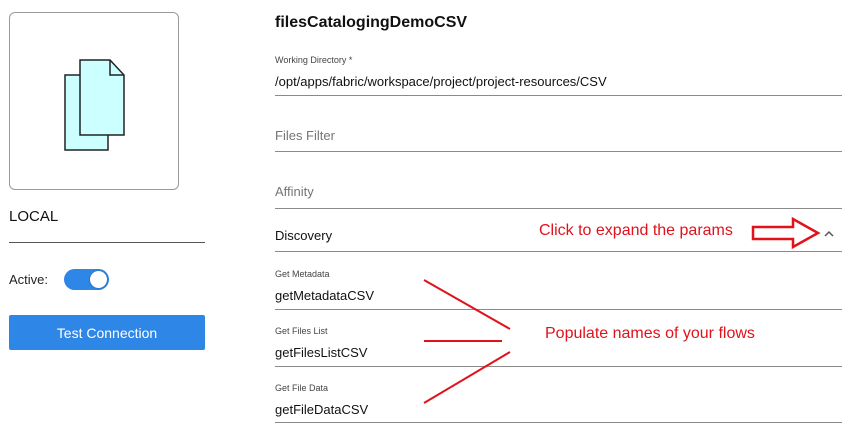 Image resolution: width=858 pixels, height=439 pixels. Describe the element at coordinates (34, 216) in the screenshot. I see `connection-name: LOCAL` at that location.